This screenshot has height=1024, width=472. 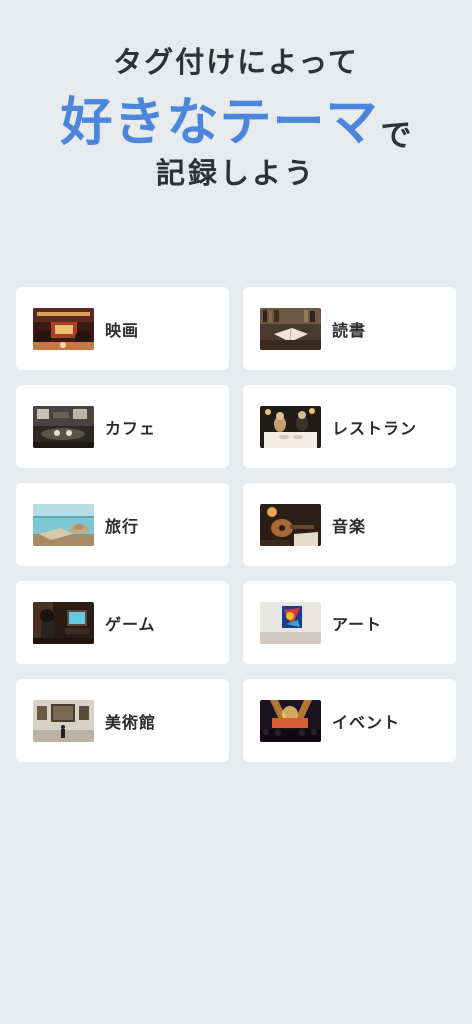 I want to click on theme-card-restaurant: レストラン, so click(x=349, y=426).